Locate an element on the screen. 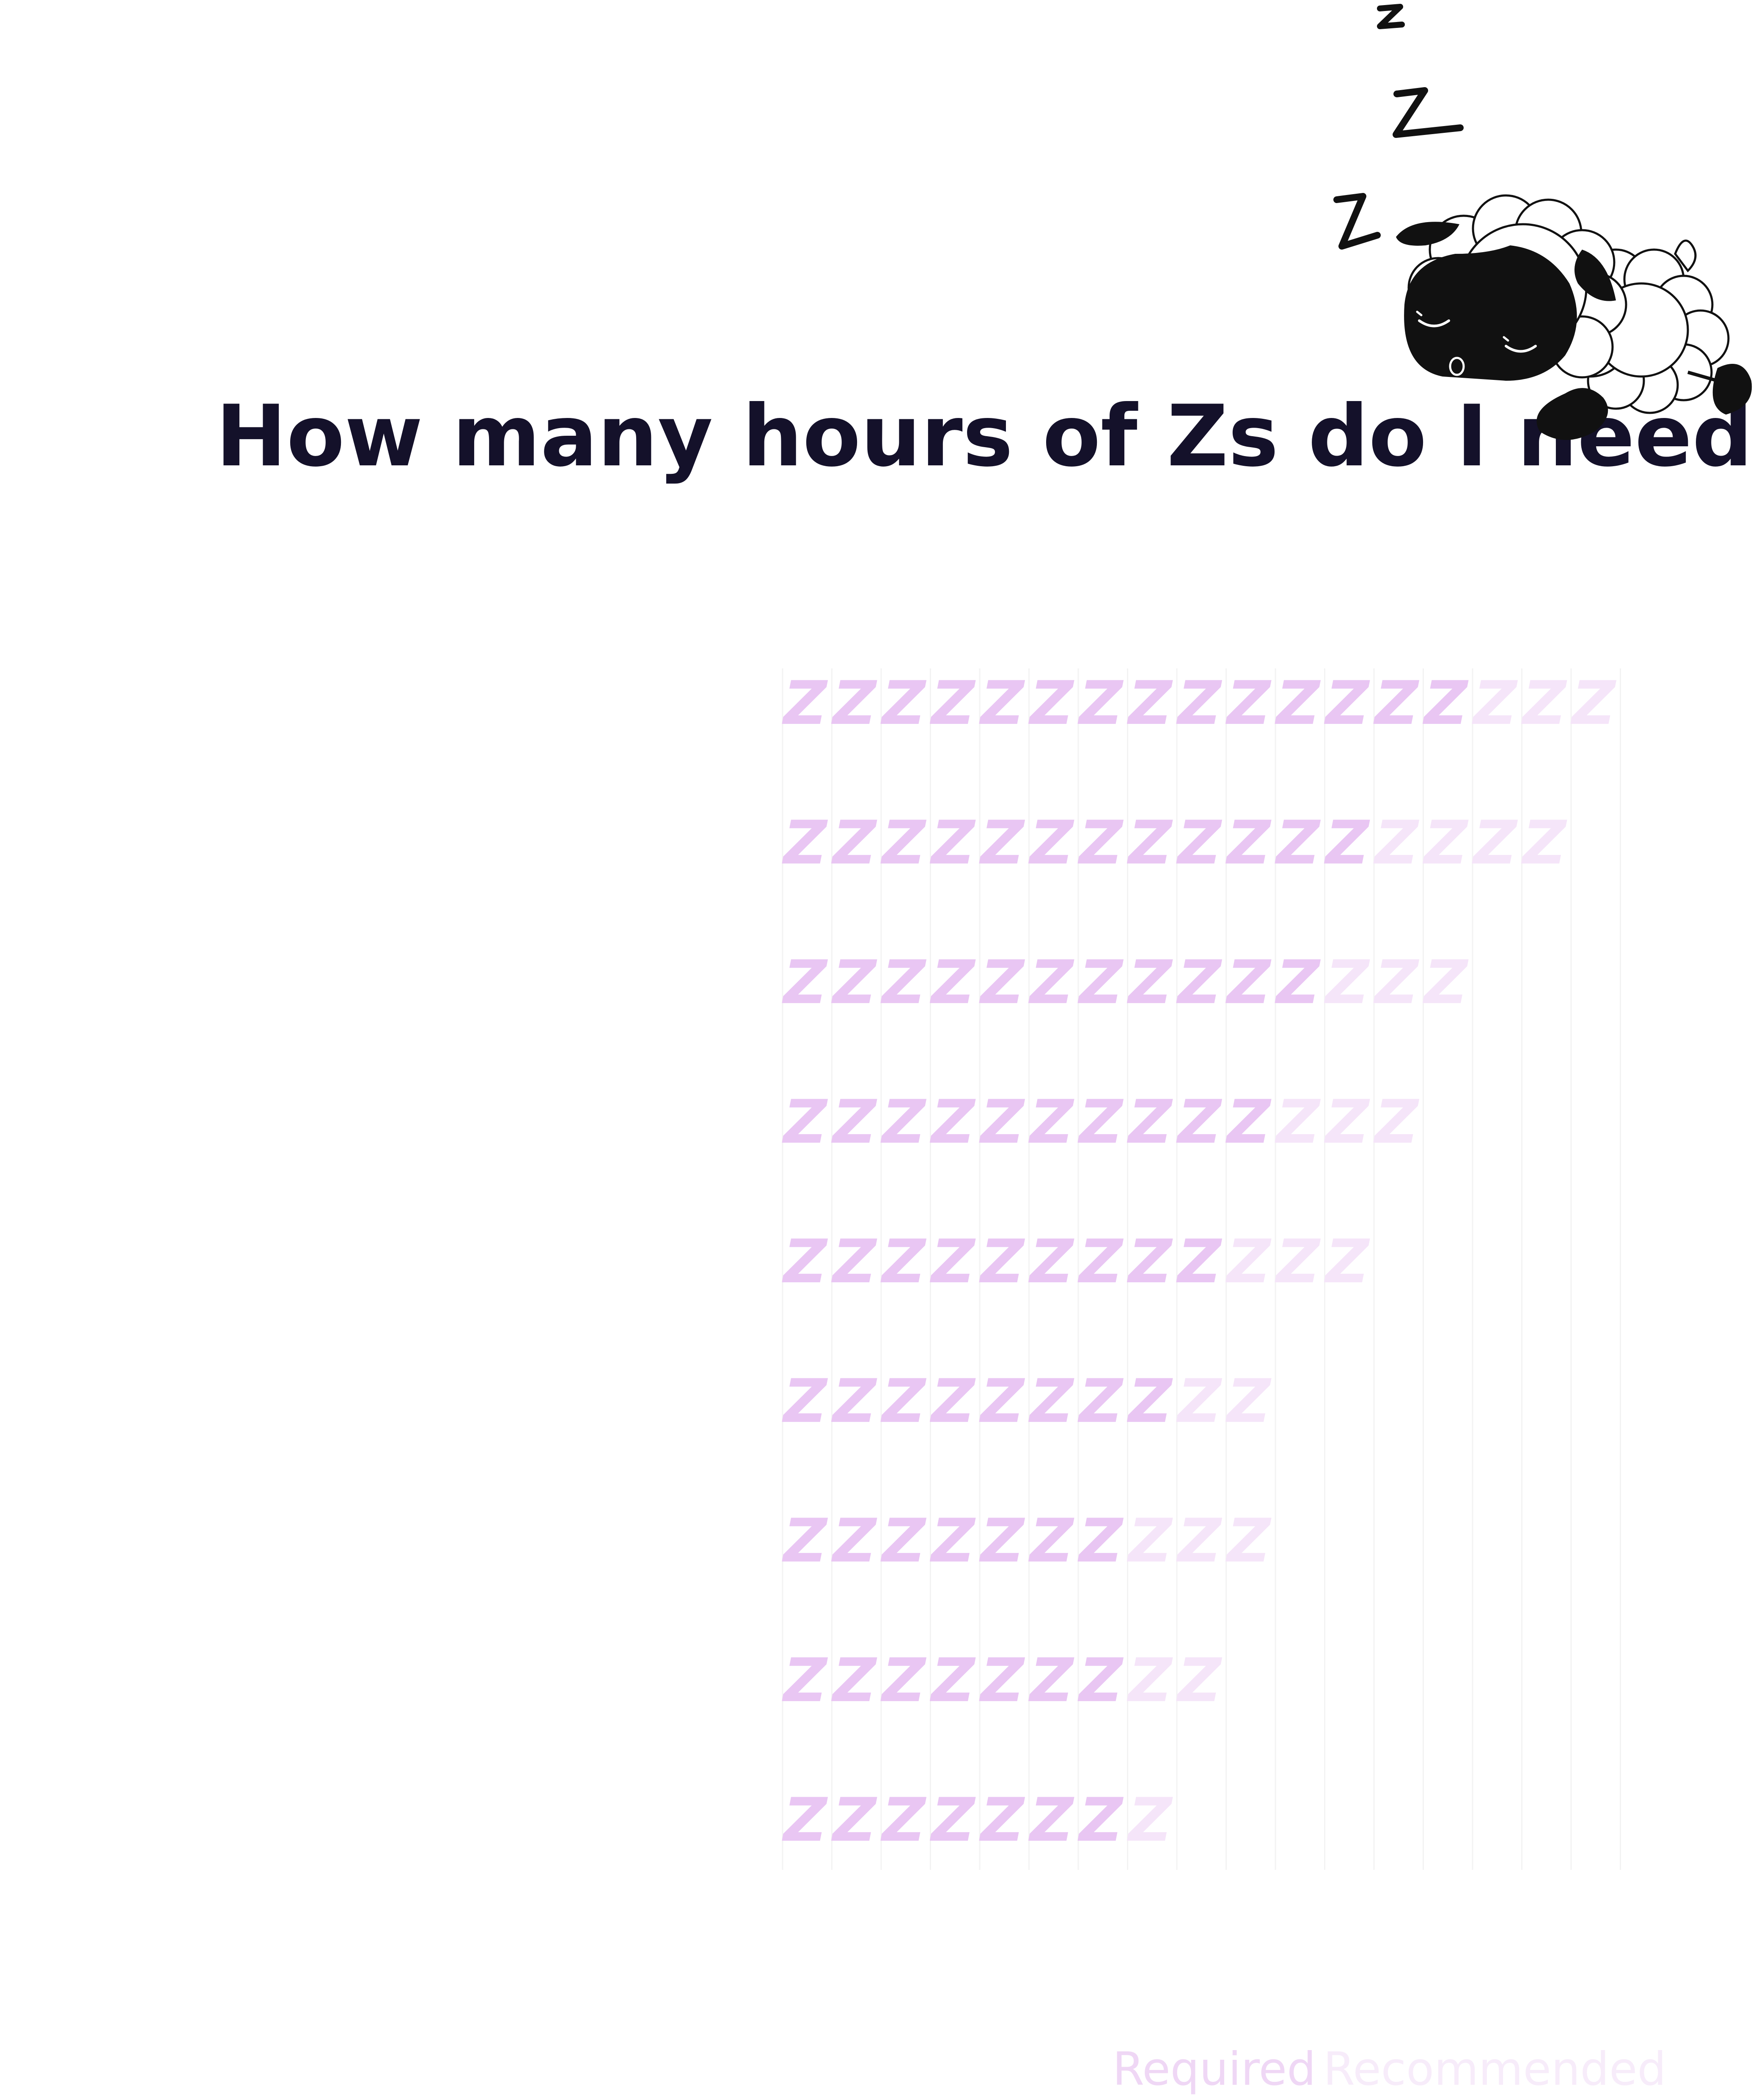  sleeping-sheep-icon is located at coordinates (1542, 222).